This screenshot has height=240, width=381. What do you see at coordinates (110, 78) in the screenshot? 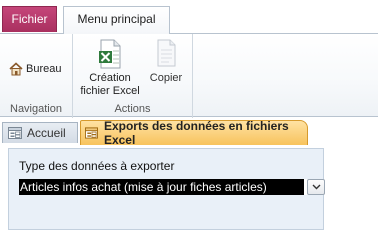
I see `excel-label-line1: Création` at bounding box center [110, 78].